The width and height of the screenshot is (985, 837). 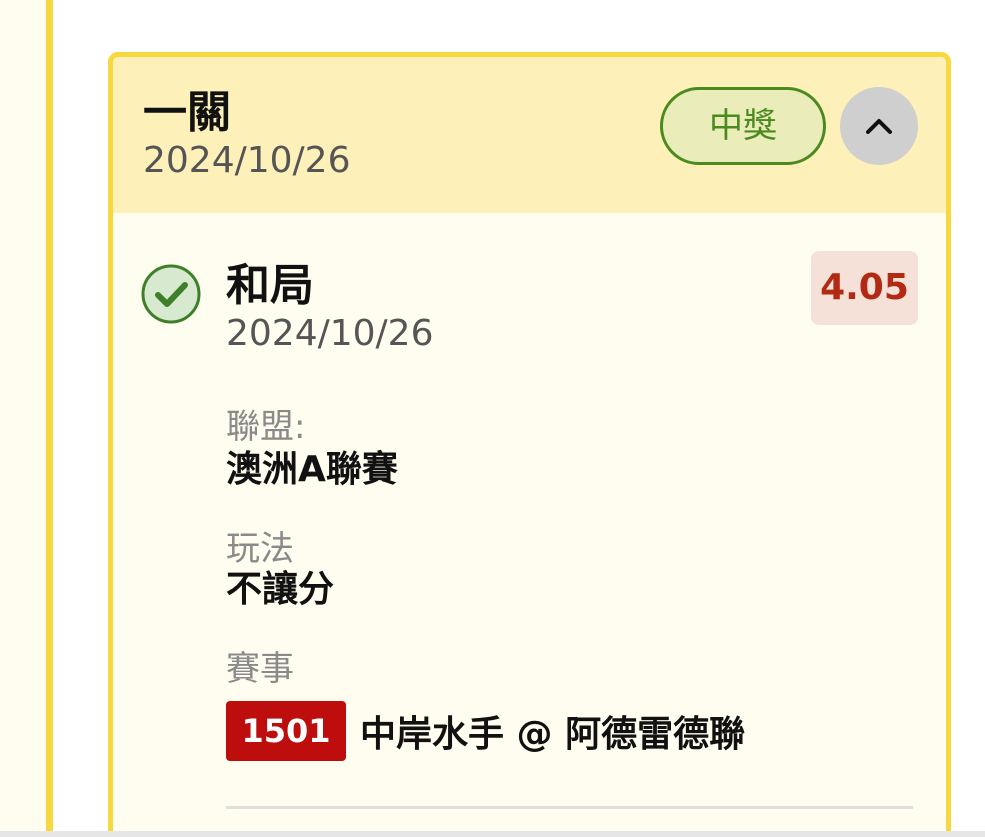 What do you see at coordinates (266, 427) in the screenshot?
I see `league-label: 聯盟:` at bounding box center [266, 427].